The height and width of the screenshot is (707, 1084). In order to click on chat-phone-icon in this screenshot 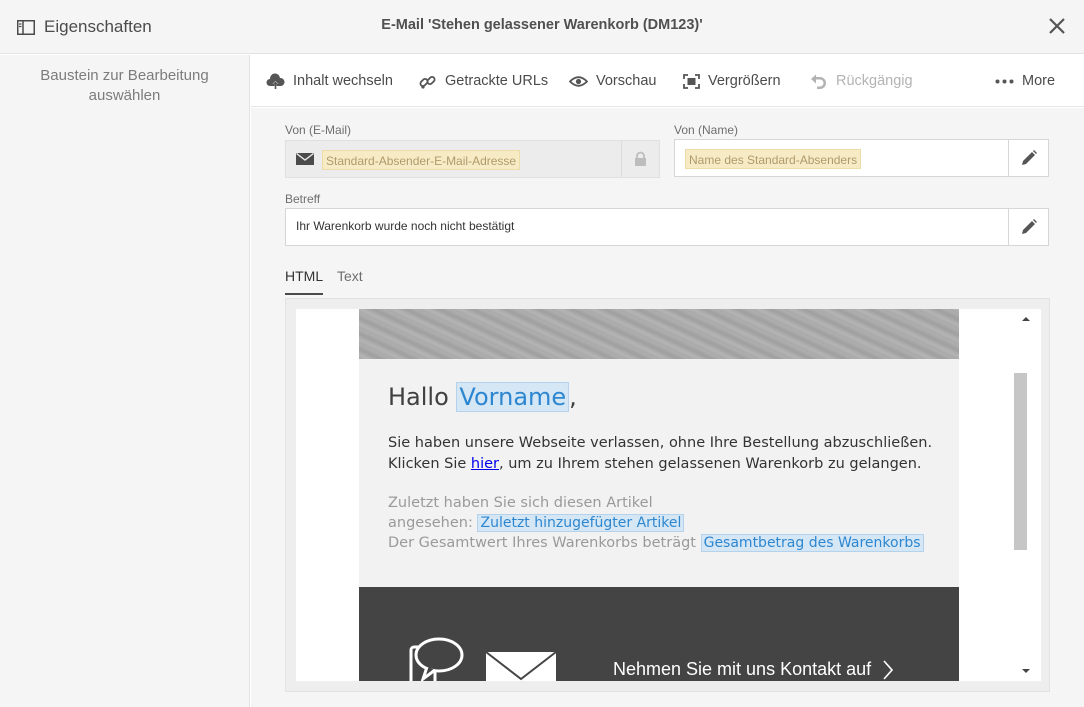, I will do `click(436, 659)`.